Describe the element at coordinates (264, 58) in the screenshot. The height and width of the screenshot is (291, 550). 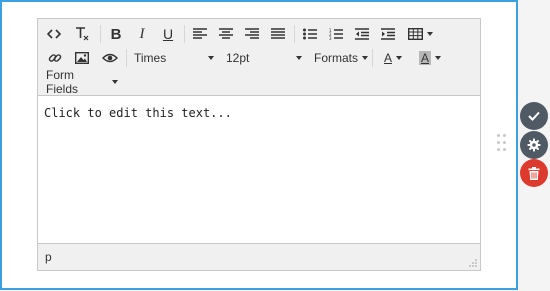
I see `font-size-select: 12pt` at that location.